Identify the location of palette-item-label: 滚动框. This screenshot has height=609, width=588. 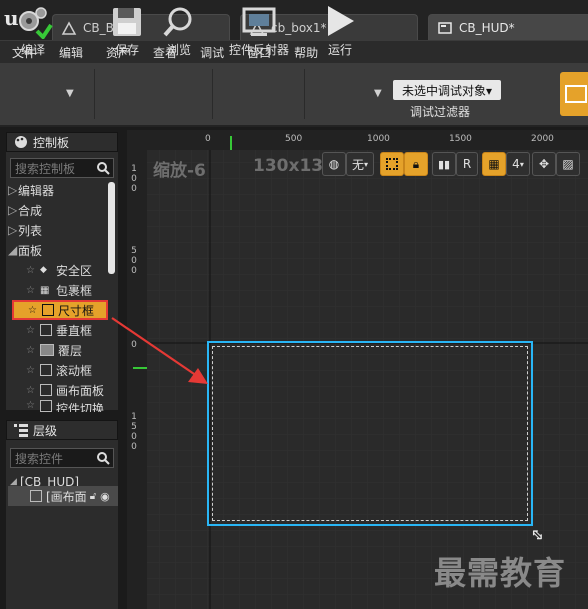
(74, 370).